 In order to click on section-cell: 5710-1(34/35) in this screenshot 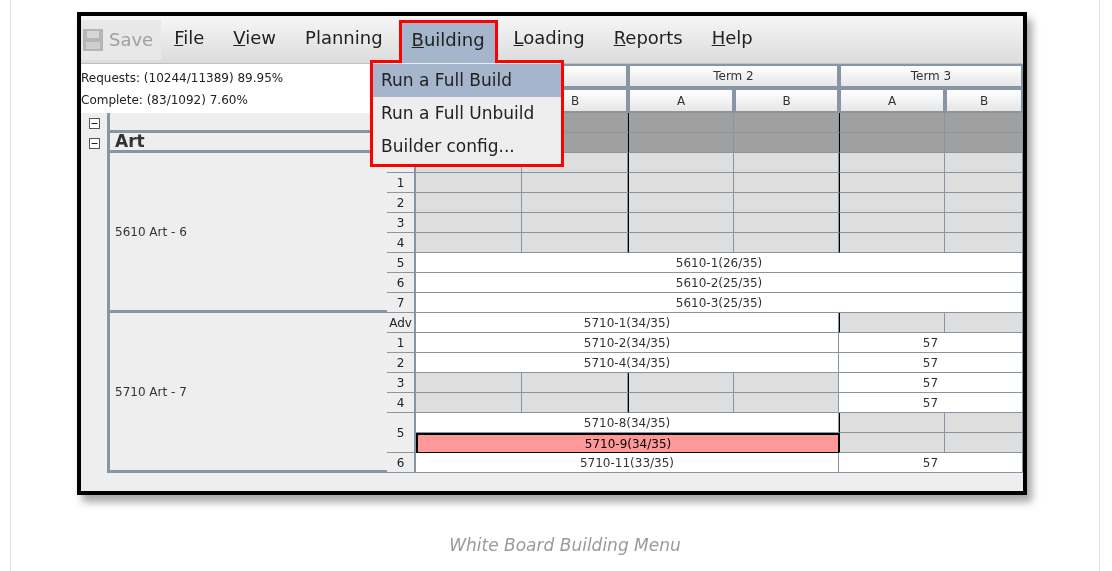, I will do `click(627, 323)`.